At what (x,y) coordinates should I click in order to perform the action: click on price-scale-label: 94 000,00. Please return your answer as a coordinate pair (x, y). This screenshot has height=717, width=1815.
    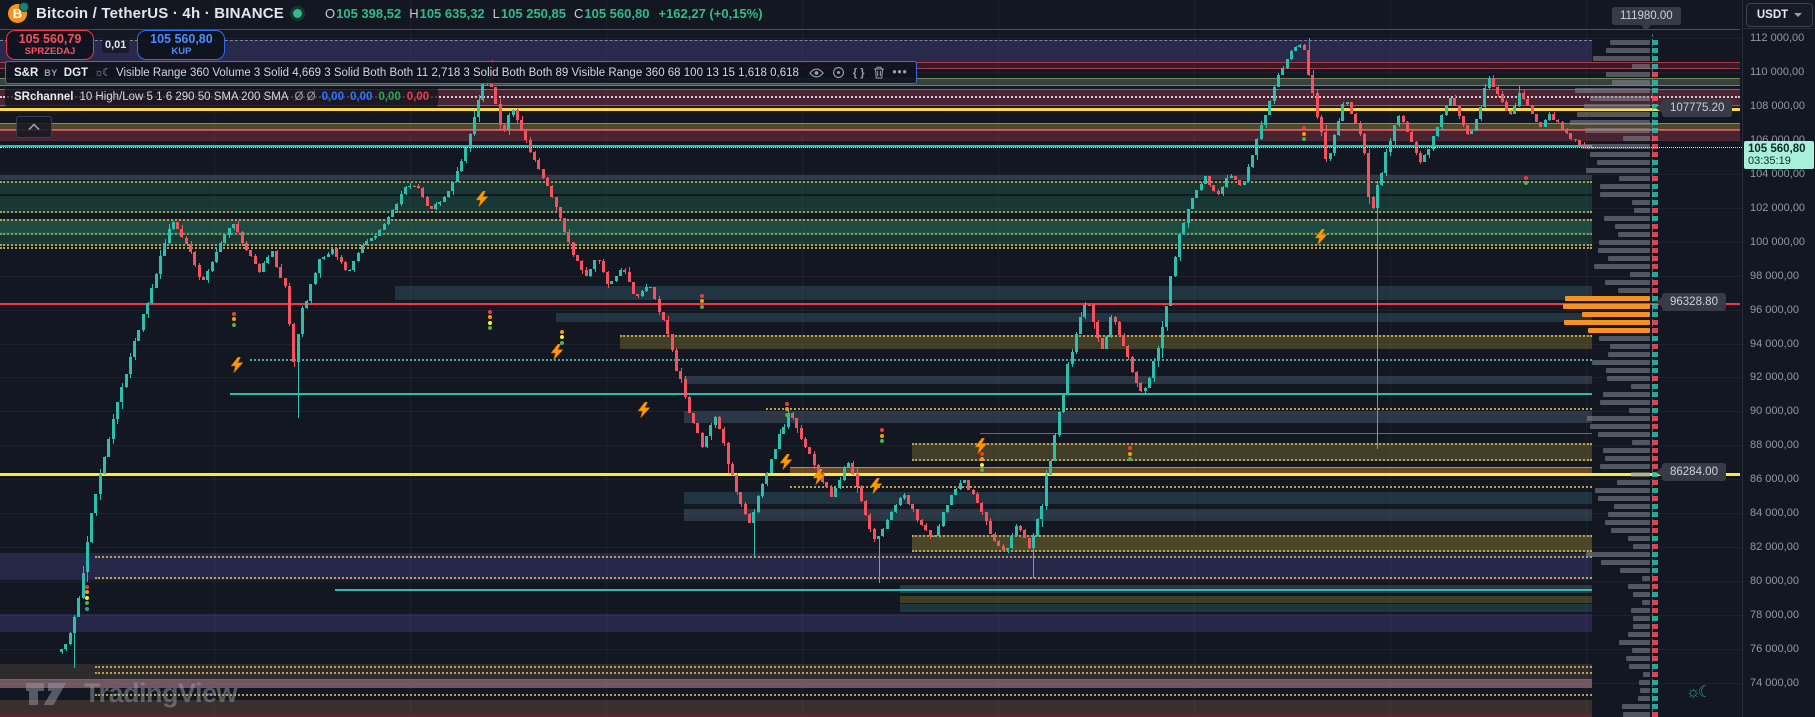
    Looking at the image, I should click on (1774, 343).